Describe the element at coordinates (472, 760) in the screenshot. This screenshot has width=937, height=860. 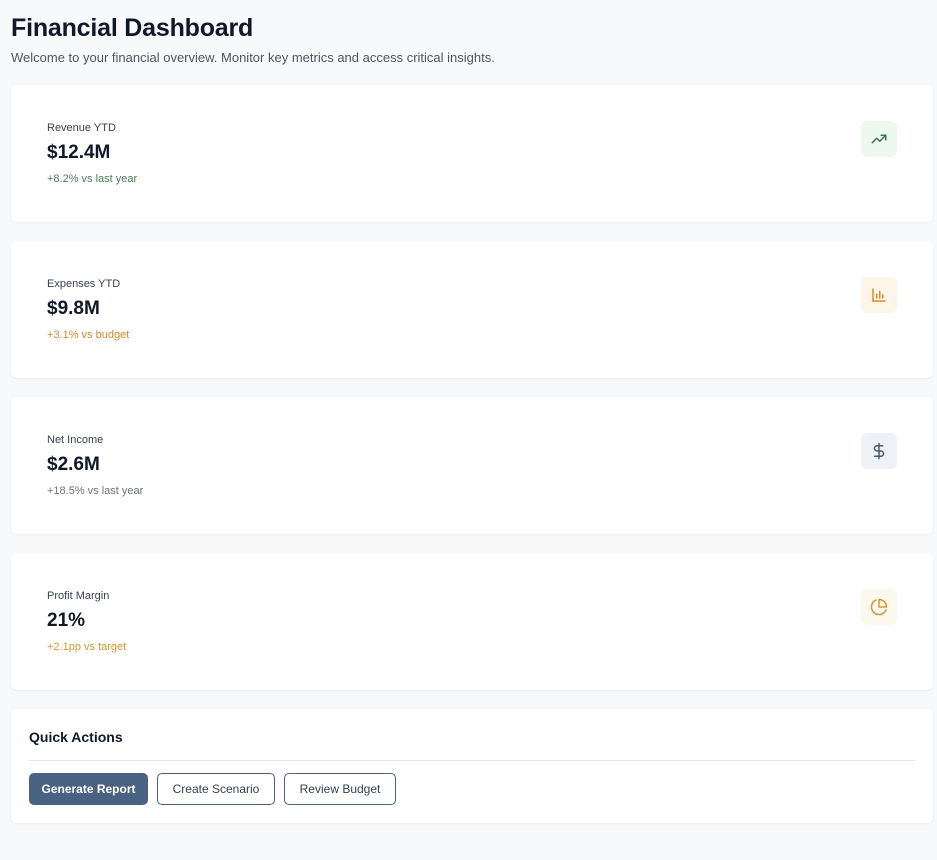
I see `divider` at that location.